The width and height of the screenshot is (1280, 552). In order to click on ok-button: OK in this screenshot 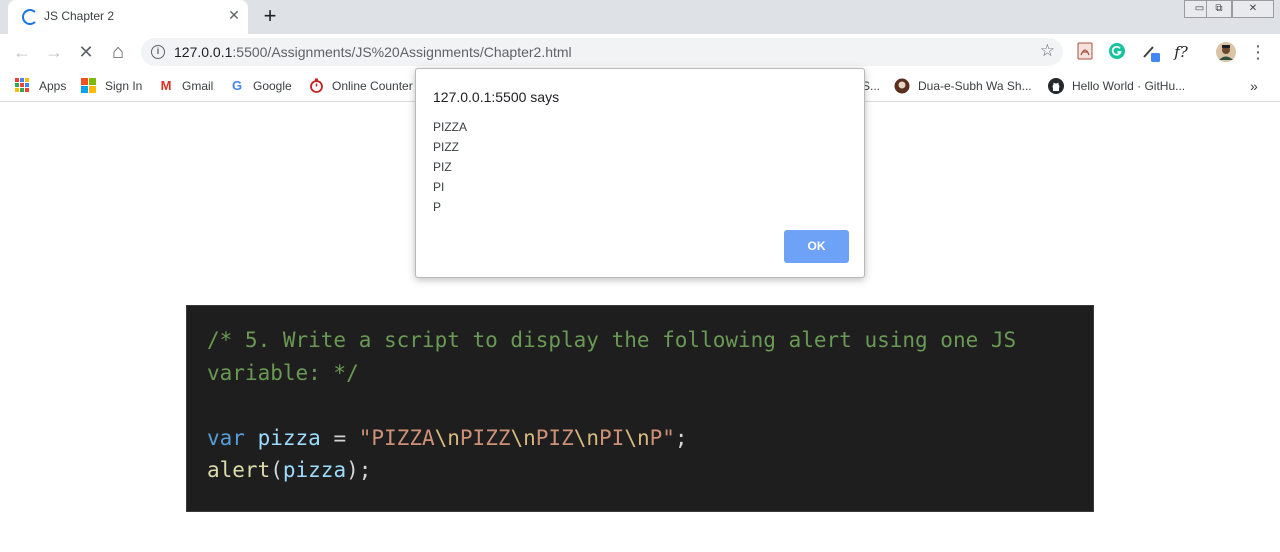, I will do `click(816, 246)`.